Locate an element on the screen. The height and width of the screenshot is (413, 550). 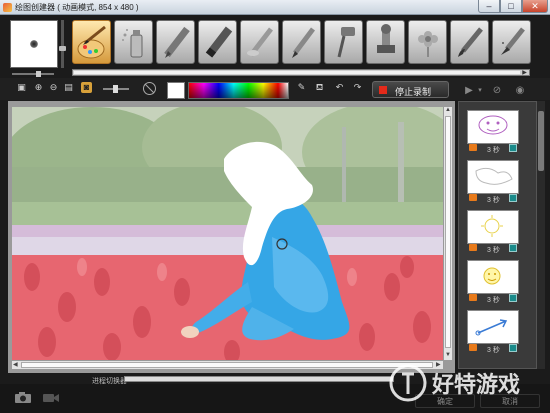
record-settings-icon: ◉ is located at coordinates (520, 91).